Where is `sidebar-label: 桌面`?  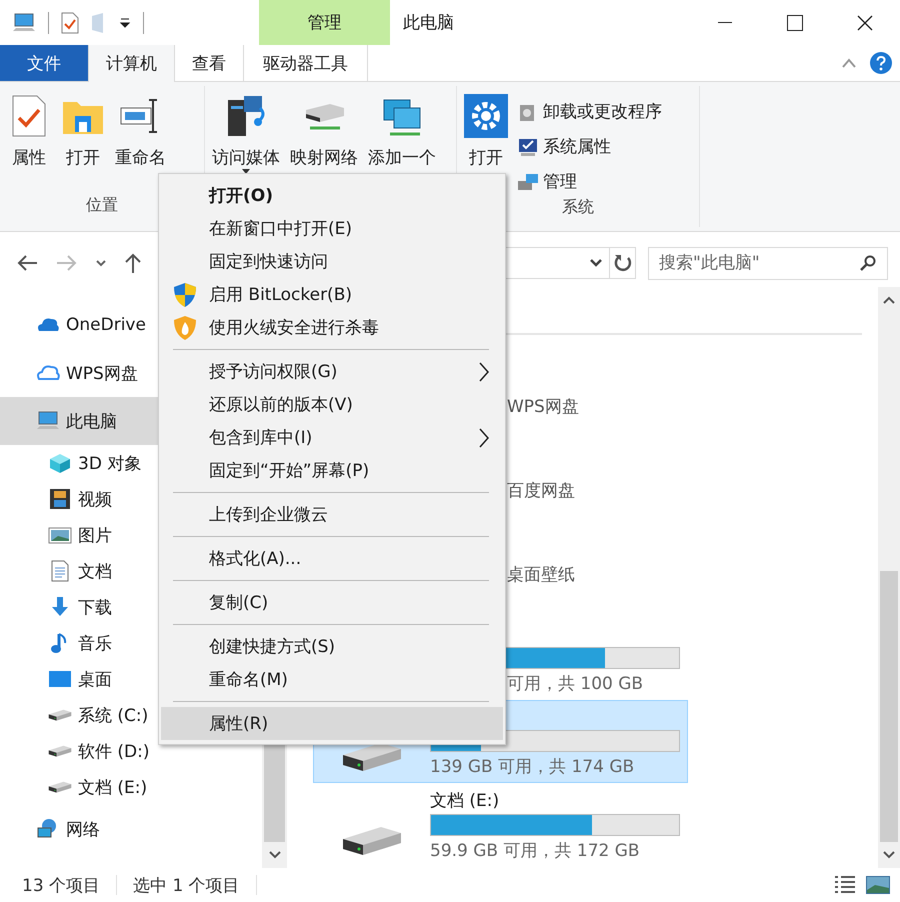
sidebar-label: 桌面 is located at coordinates (95, 679).